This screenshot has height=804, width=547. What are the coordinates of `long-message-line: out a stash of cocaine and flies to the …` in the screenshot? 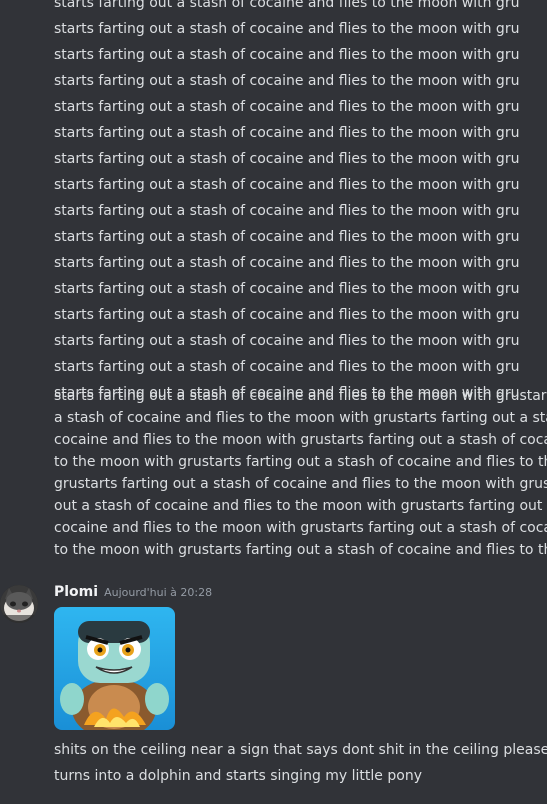 It's located at (300, 506).